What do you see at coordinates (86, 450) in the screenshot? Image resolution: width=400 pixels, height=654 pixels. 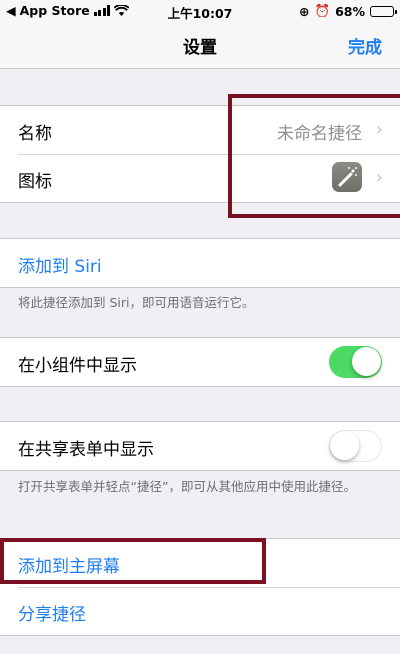 I see `share-sheet-label: 在共享表单中显示` at bounding box center [86, 450].